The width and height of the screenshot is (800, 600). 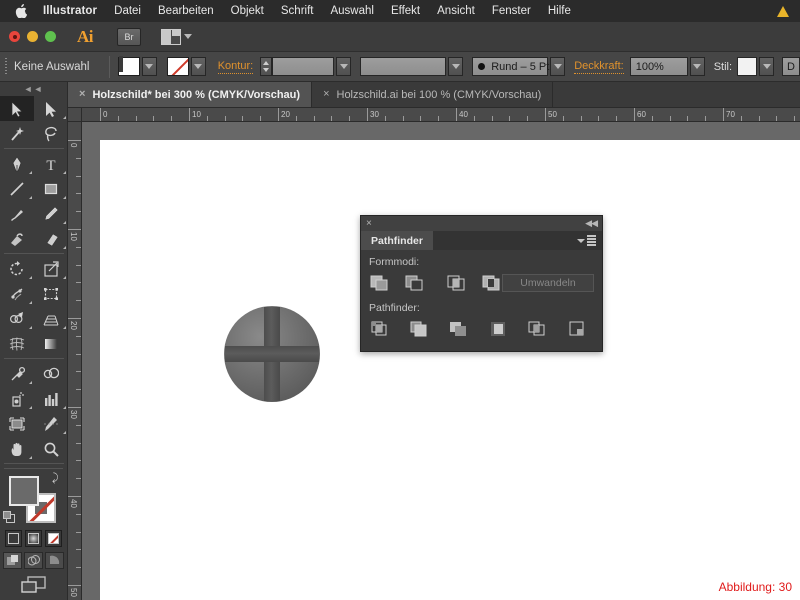 What do you see at coordinates (51, 163) in the screenshot?
I see `type-tool` at bounding box center [51, 163].